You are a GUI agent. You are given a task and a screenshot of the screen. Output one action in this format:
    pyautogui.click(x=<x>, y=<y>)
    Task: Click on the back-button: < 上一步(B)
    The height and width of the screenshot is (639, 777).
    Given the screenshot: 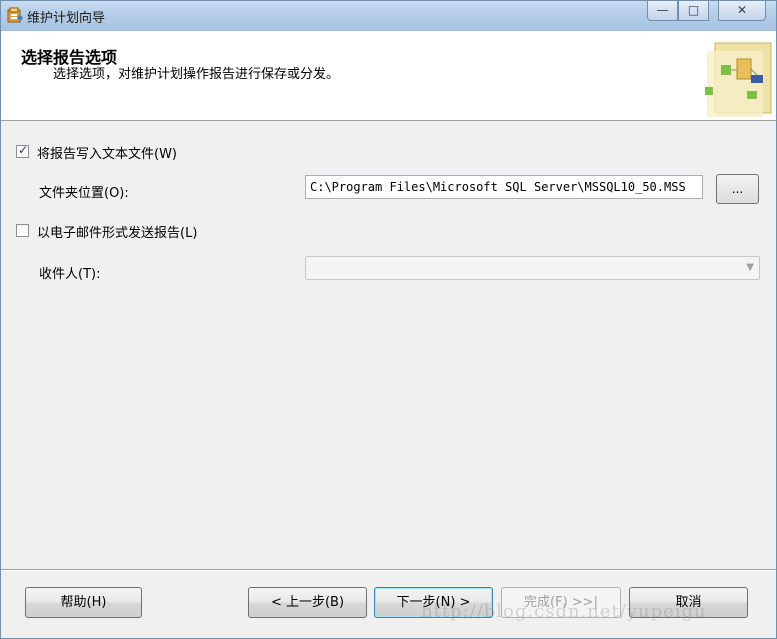 What is the action you would take?
    pyautogui.click(x=307, y=602)
    